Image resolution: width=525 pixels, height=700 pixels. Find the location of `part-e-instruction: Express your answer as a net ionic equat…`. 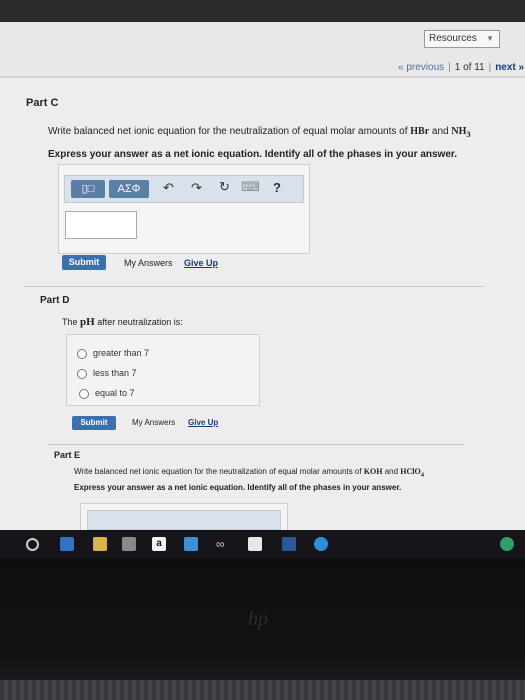

part-e-instruction: Express your answer as a net ionic equat… is located at coordinates (238, 487).